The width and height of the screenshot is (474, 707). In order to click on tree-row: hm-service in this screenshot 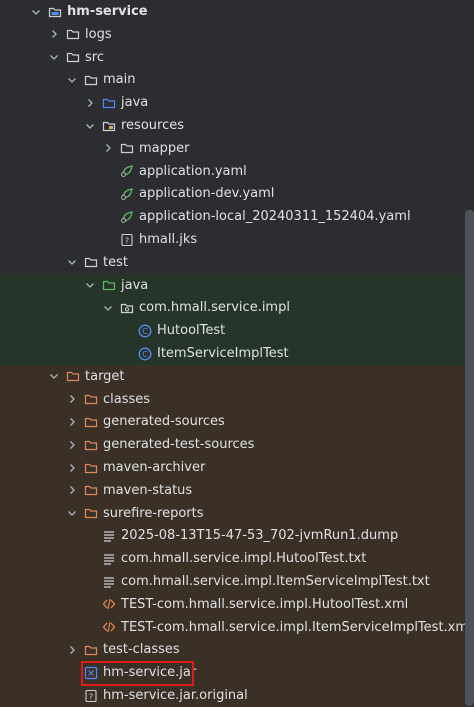, I will do `click(232, 11)`.